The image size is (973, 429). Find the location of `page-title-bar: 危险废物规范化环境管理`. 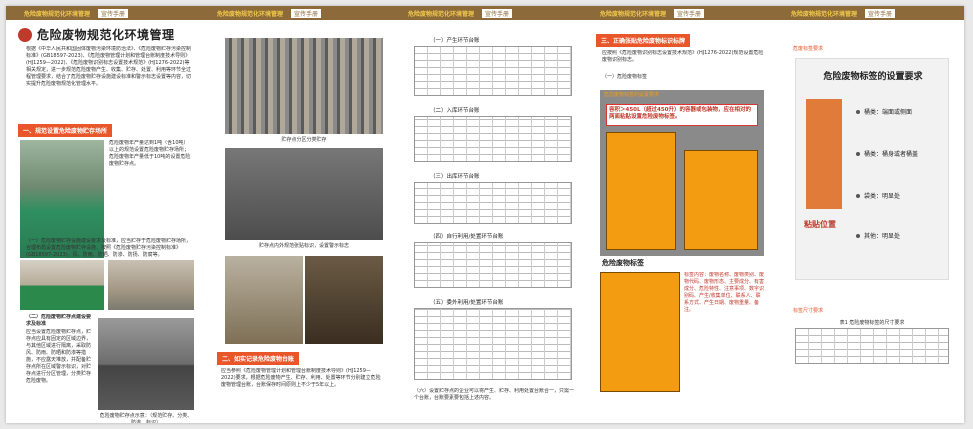

page-title-bar: 危险废物规范化环境管理 is located at coordinates (108, 34).